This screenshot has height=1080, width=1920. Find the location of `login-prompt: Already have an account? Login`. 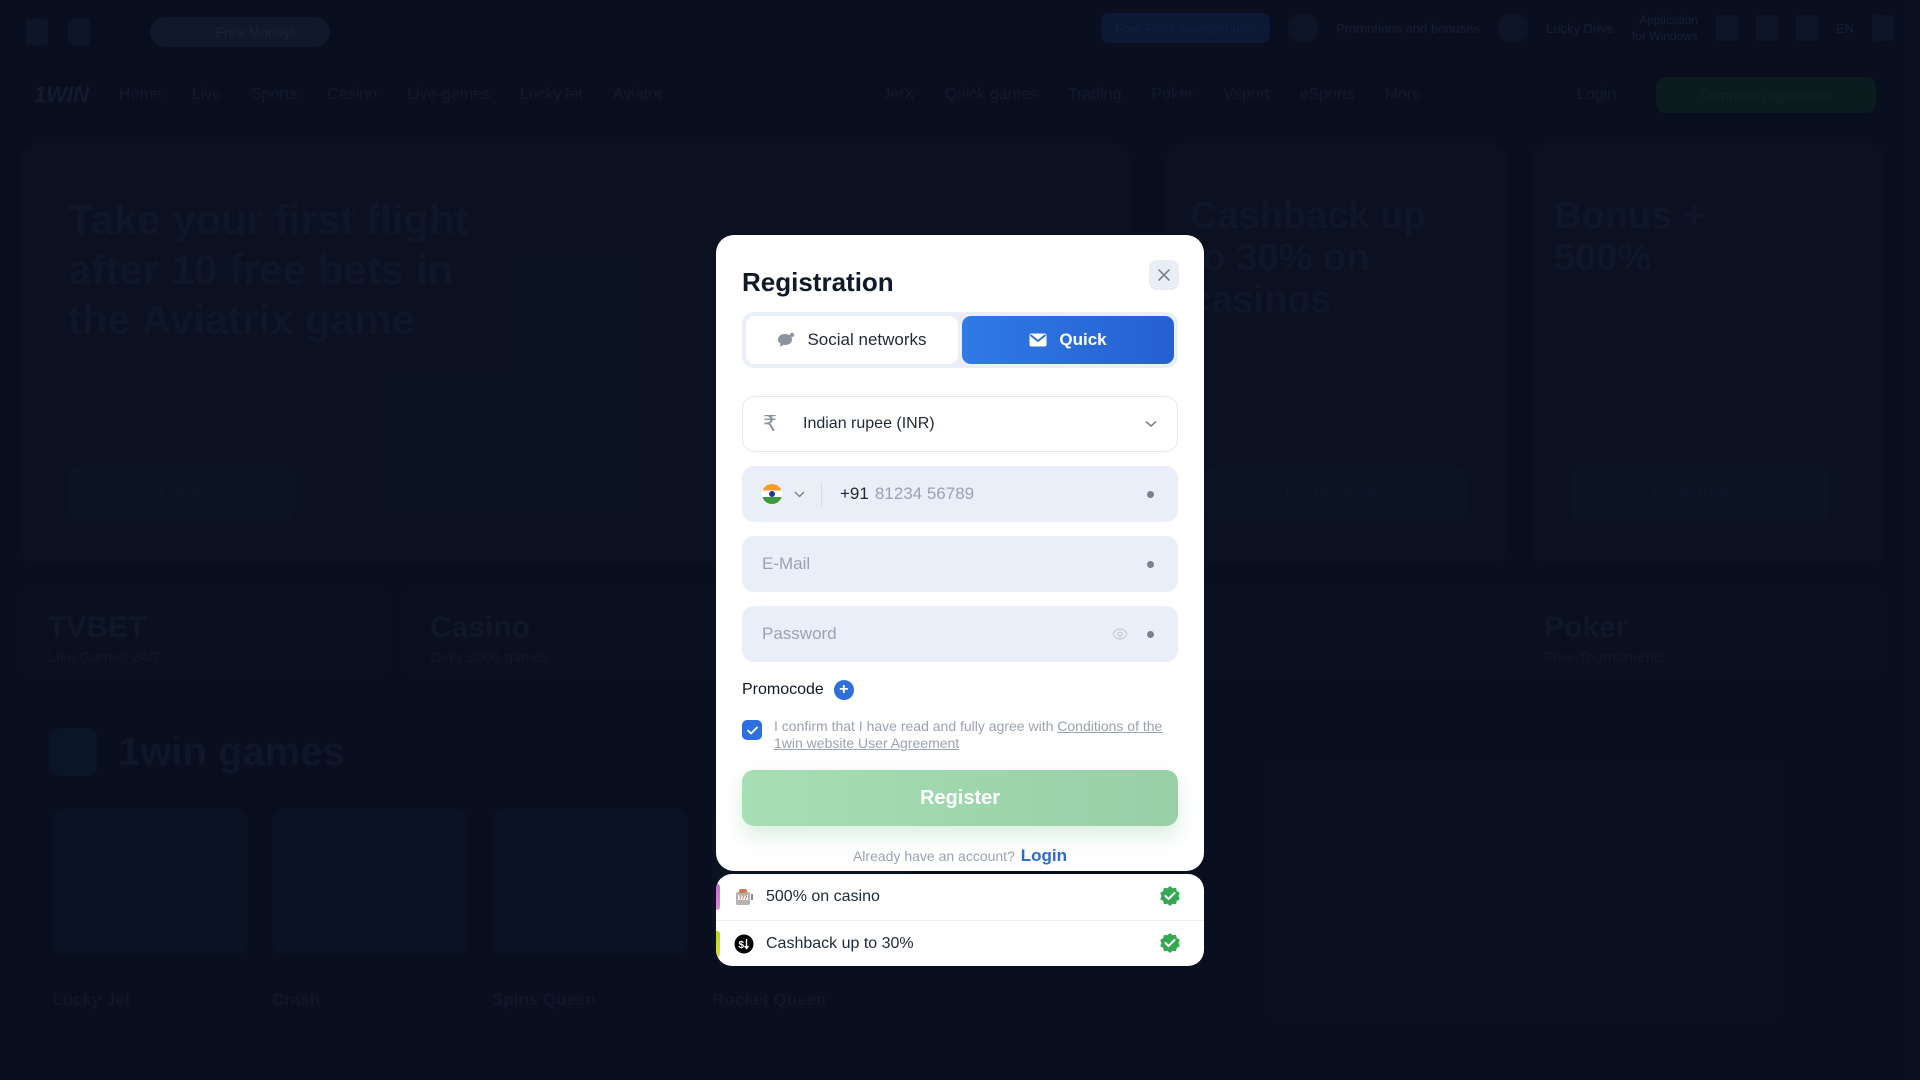

login-prompt: Already have an account? Login is located at coordinates (960, 856).